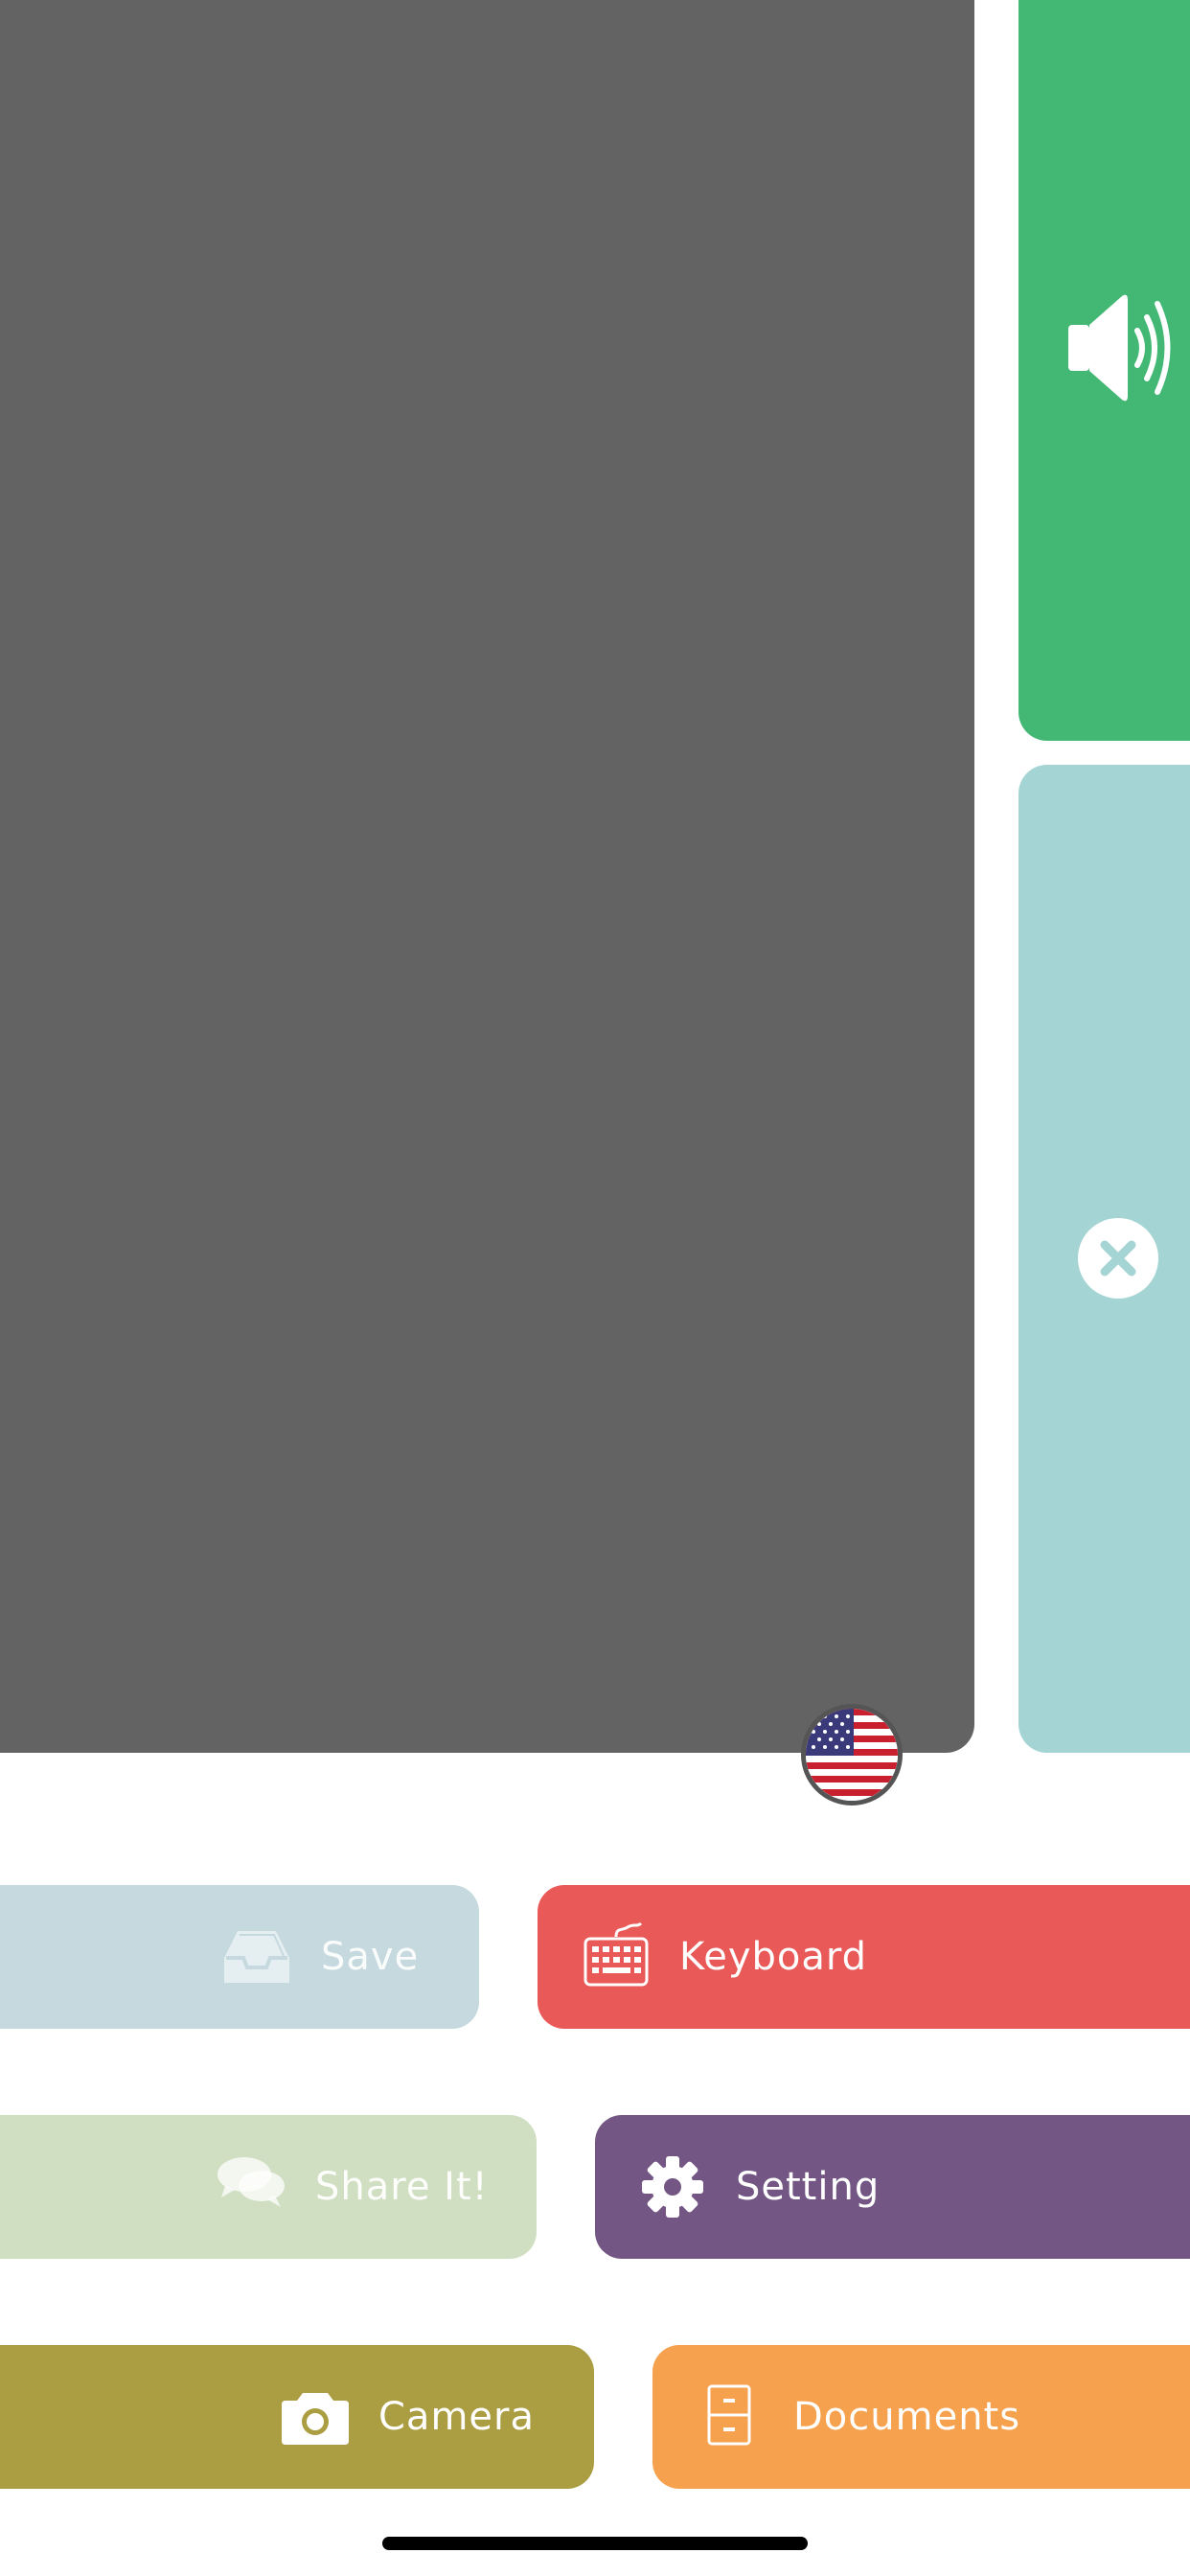 The width and height of the screenshot is (1190, 2576). I want to click on documents-button: Documents, so click(921, 2417).